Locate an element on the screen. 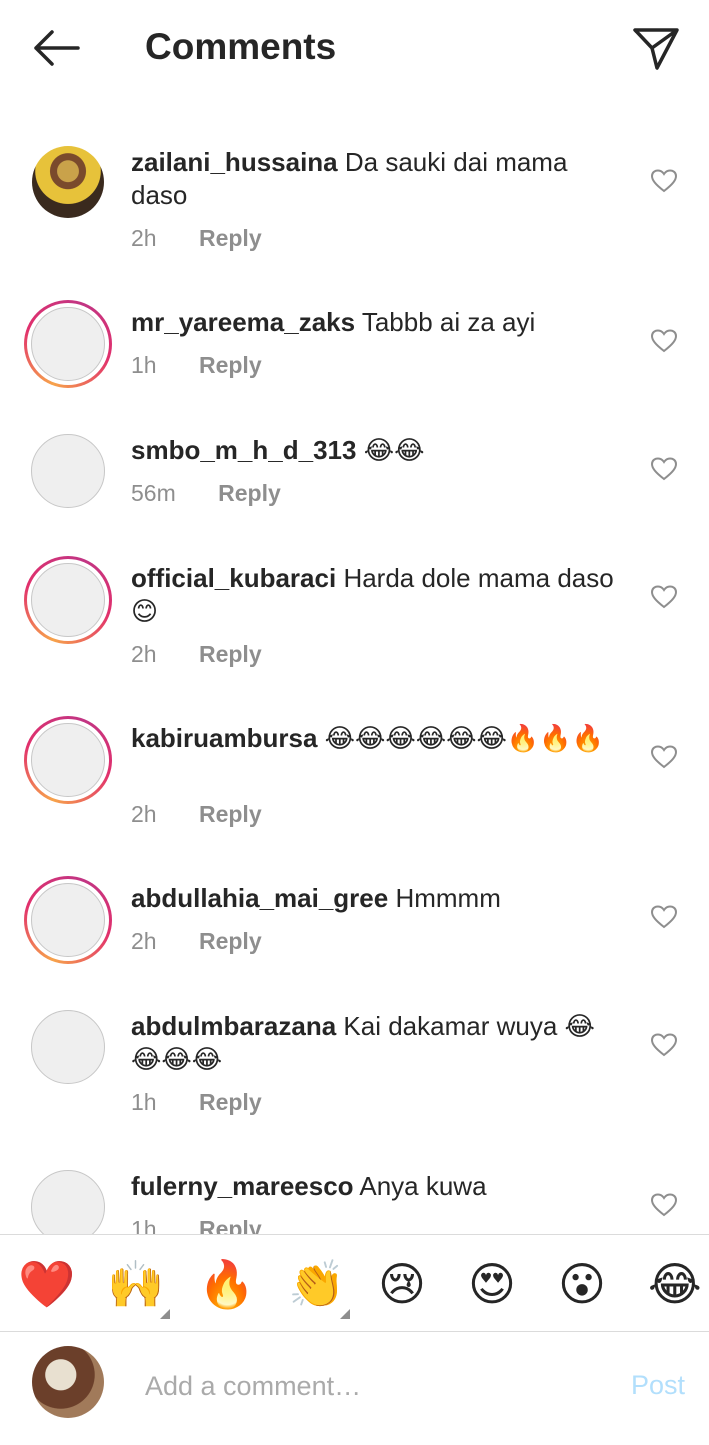 The width and height of the screenshot is (709, 1445). page-title: Comments is located at coordinates (241, 46).